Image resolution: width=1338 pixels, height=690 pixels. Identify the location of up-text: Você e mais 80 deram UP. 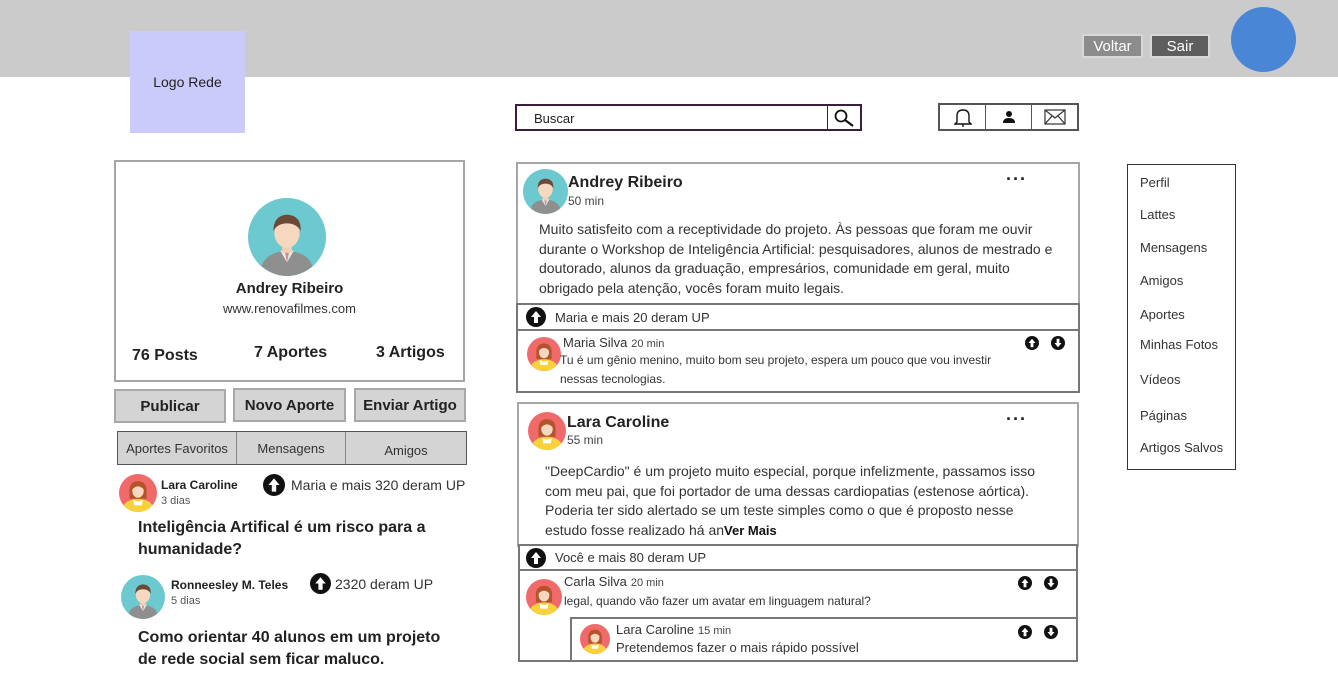
(631, 557).